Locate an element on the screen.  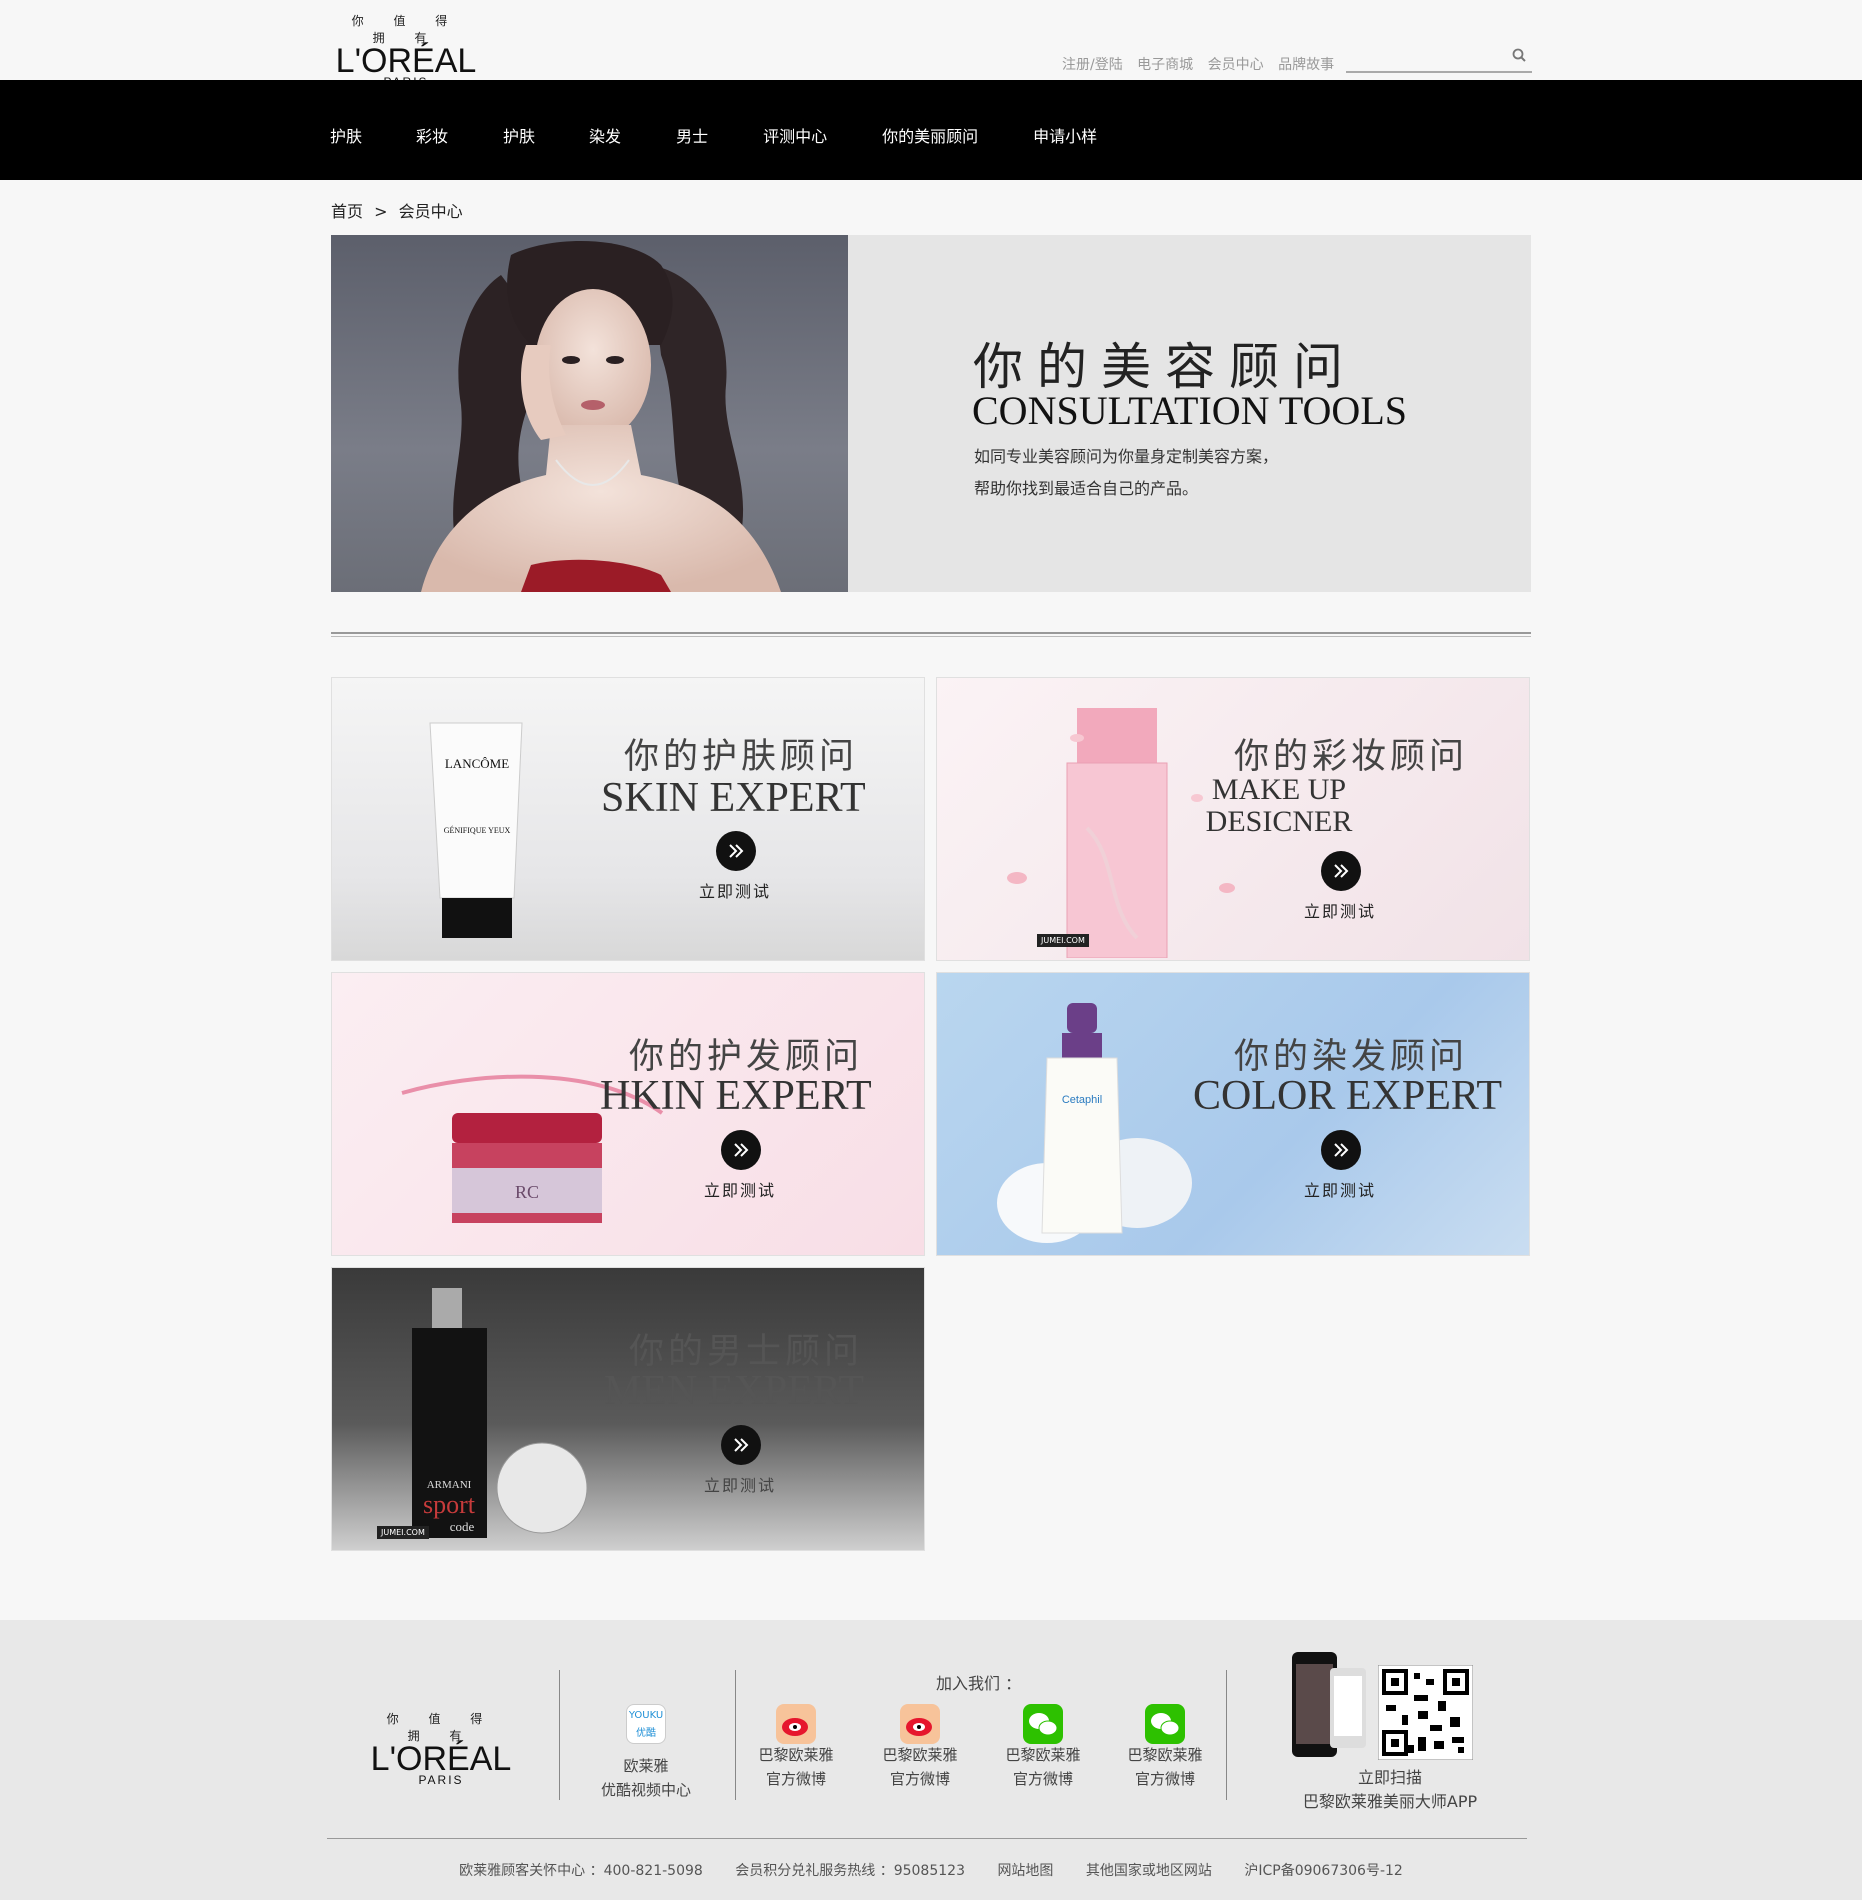
card-makeup-designer: JUMEI.COM 你的彩妆顾问 MAKE UP DESICNER 立即测试 is located at coordinates (1233, 819).